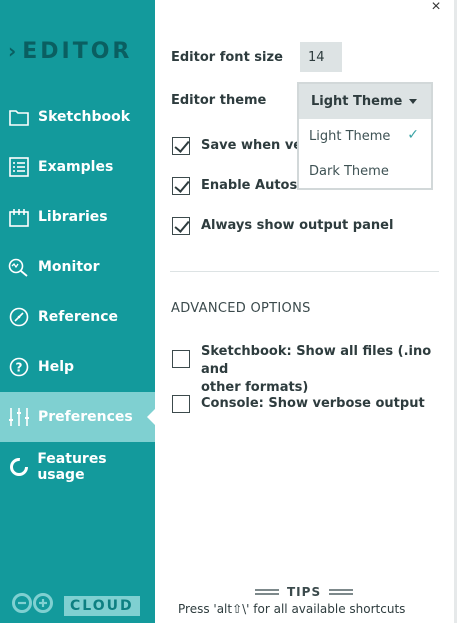 Image resolution: width=457 pixels, height=623 pixels. What do you see at coordinates (19, 417) in the screenshot?
I see `sliders-icon` at bounding box center [19, 417].